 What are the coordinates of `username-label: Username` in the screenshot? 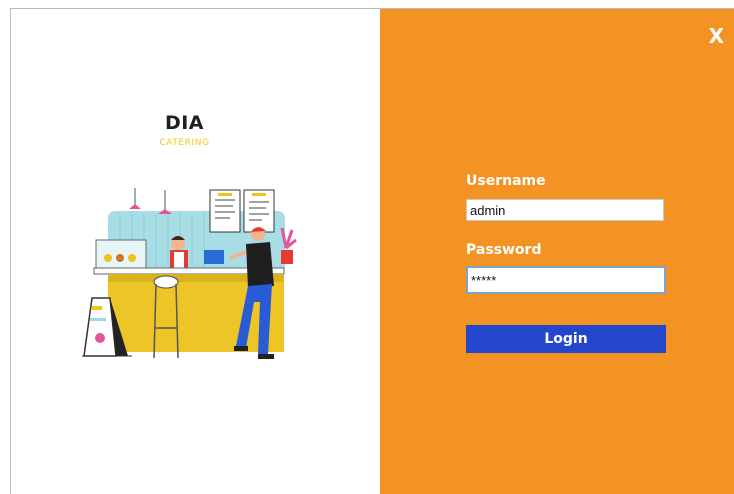 It's located at (506, 181).